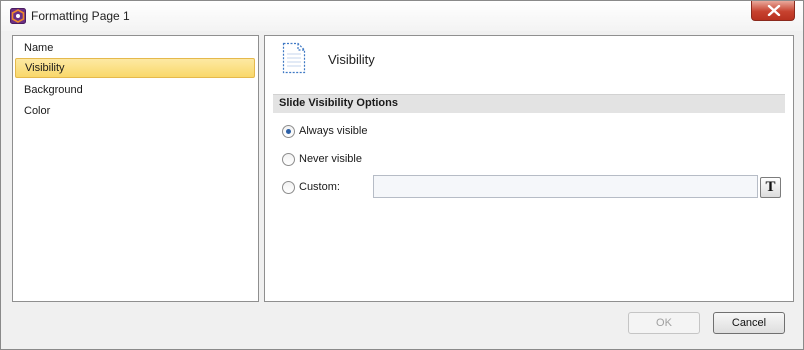 The image size is (804, 350). Describe the element at coordinates (18, 16) in the screenshot. I see `app-icon` at that location.